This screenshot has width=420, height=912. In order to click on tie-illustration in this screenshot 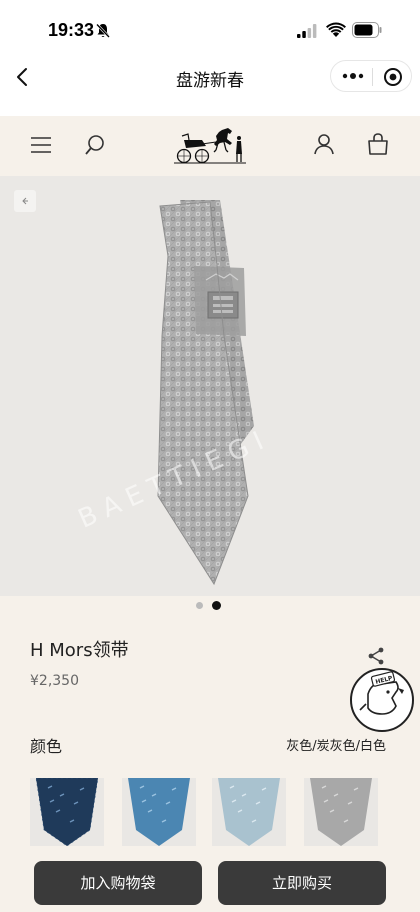, I will do `click(205, 393)`.